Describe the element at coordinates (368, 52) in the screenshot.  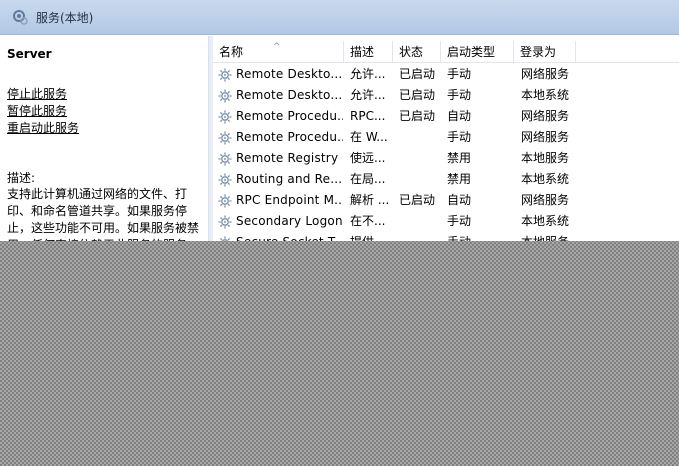
I see `column-header-description: 描述` at that location.